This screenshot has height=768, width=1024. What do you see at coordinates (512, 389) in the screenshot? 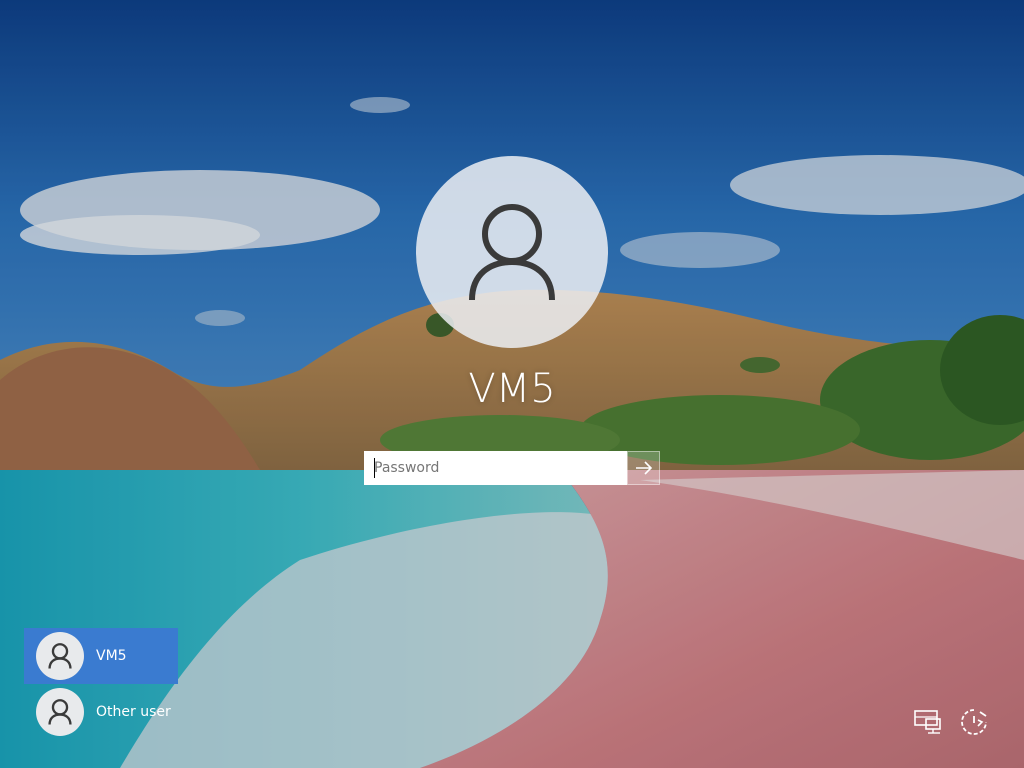
I see `username-label: VM5` at bounding box center [512, 389].